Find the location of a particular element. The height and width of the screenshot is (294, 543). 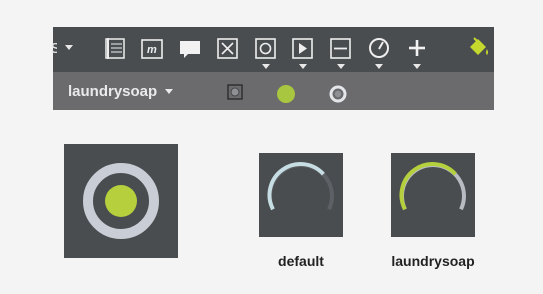

close-box-icon is located at coordinates (227, 48).